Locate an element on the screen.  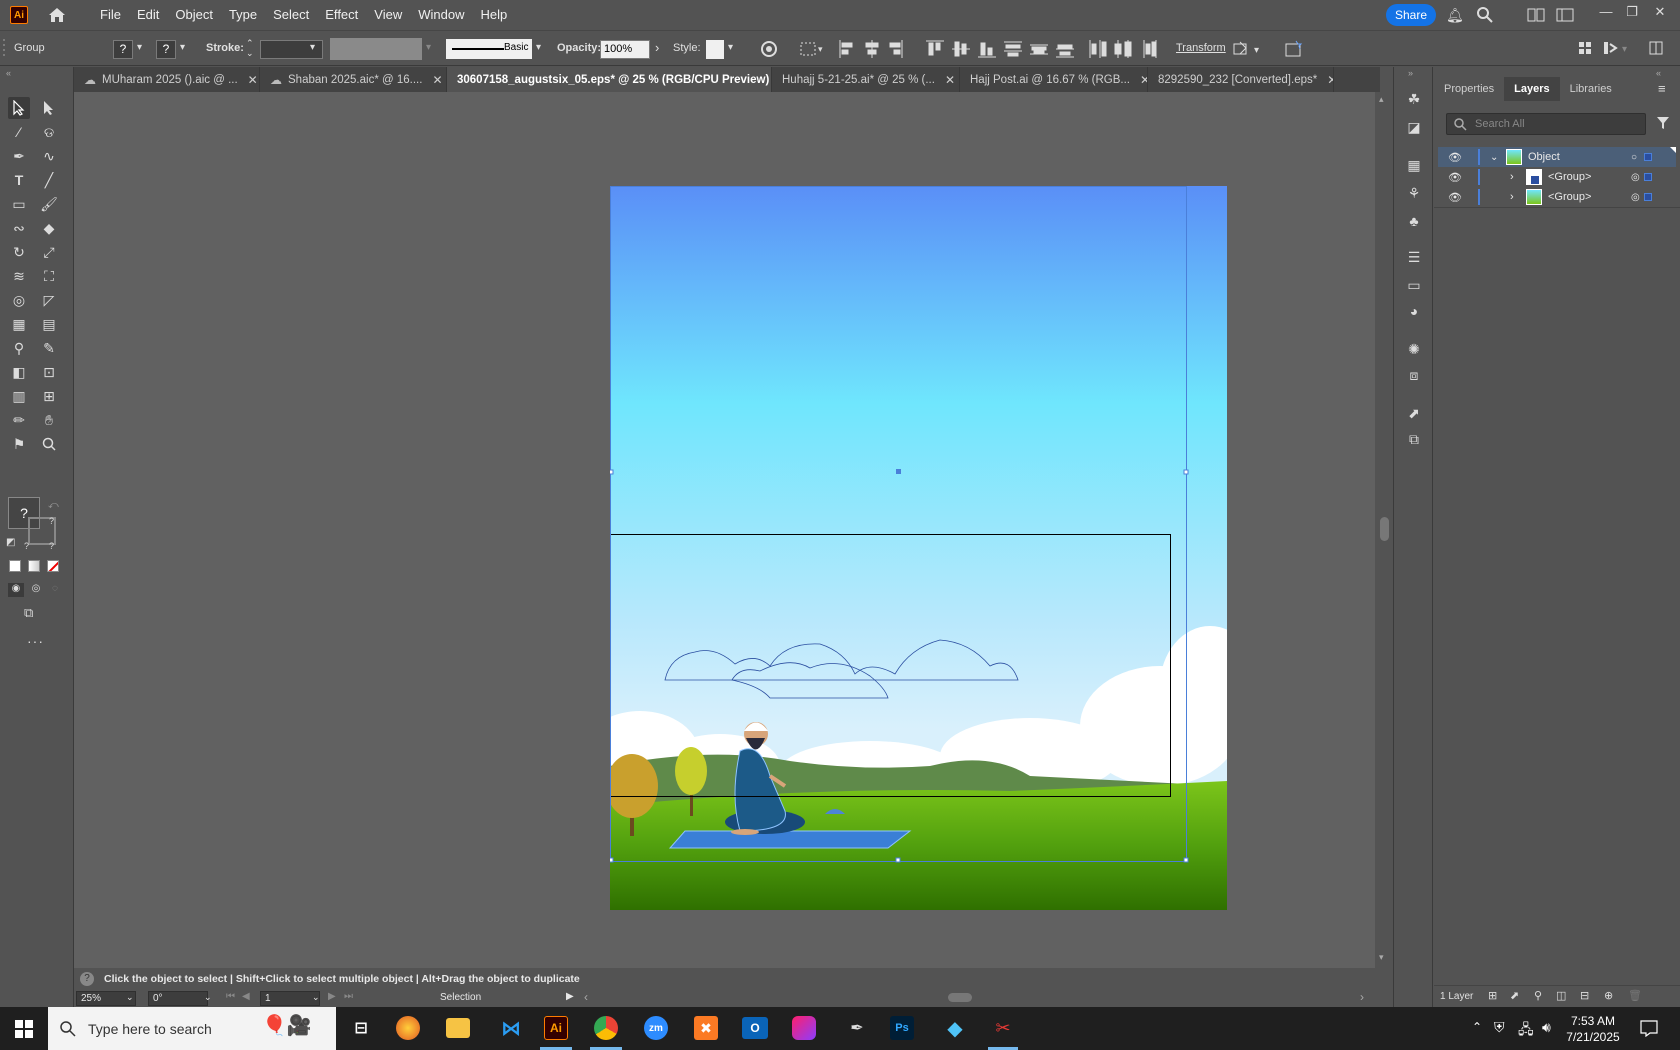
menu-effect: Effect is located at coordinates (341, 15).